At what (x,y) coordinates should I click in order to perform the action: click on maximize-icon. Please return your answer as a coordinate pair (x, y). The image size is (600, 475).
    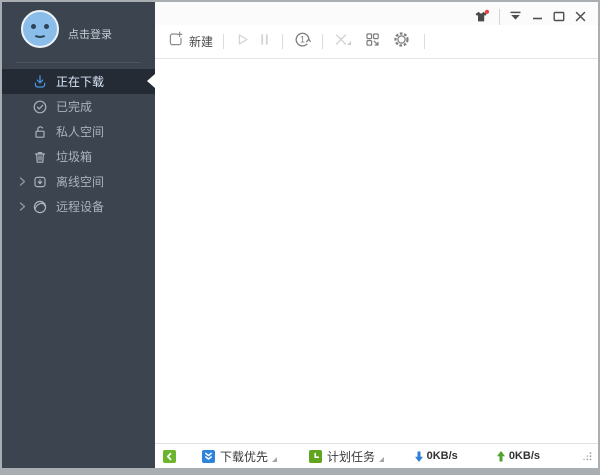
    Looking at the image, I should click on (559, 16).